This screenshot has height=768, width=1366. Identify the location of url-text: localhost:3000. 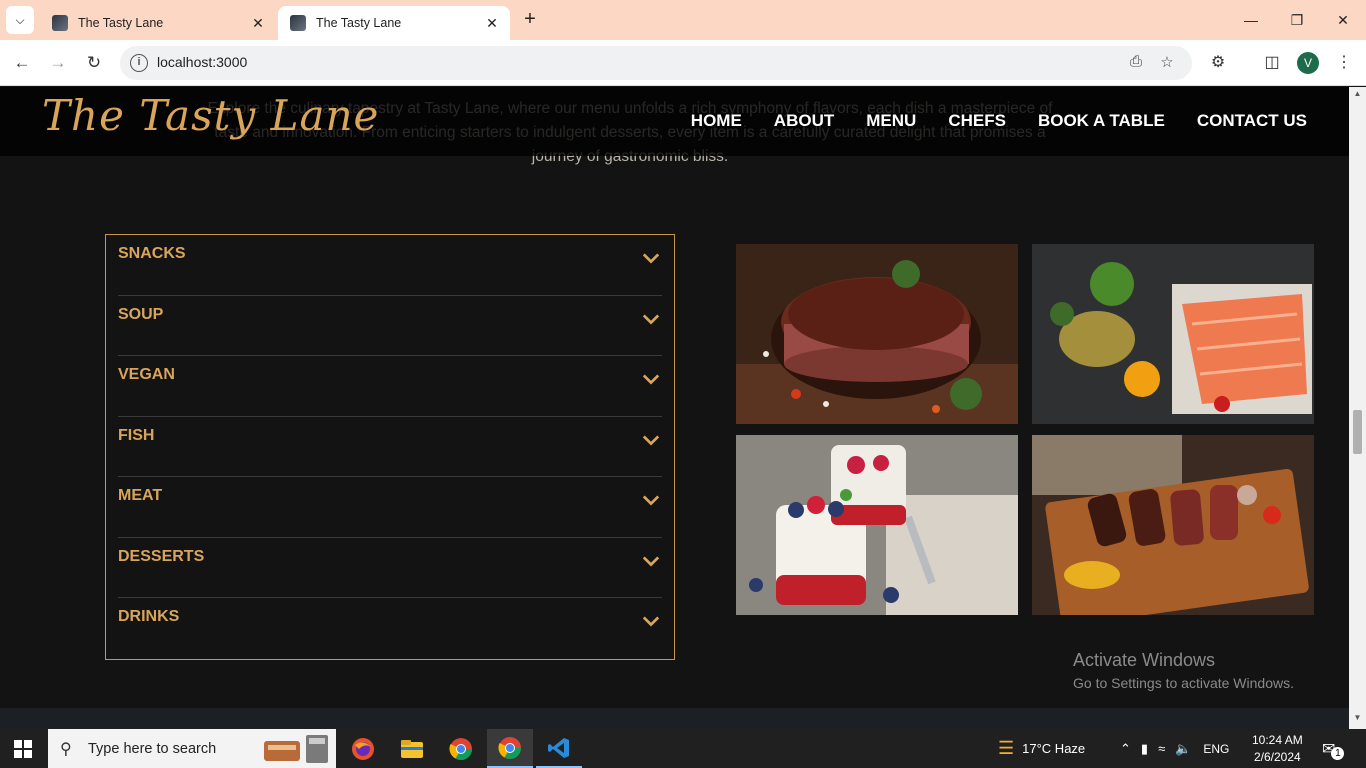
(202, 62).